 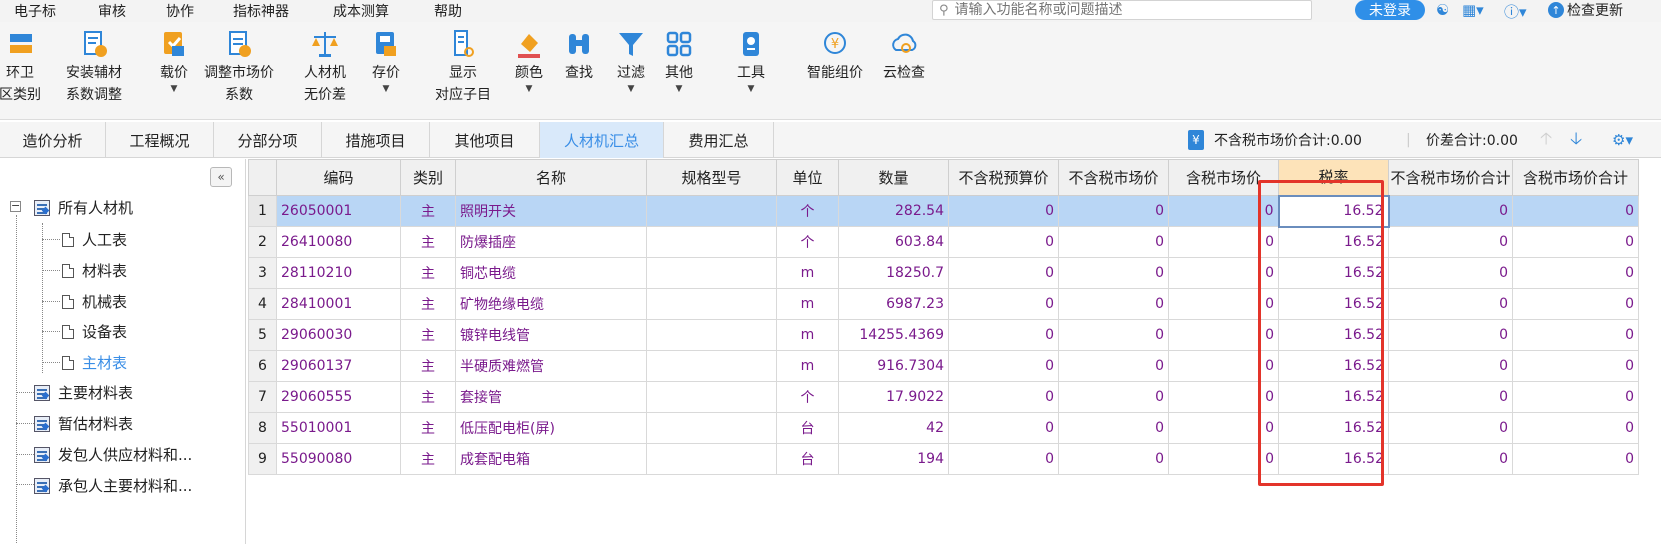 I want to click on check-update-button: ↑ 检查更新, so click(x=1585, y=10).